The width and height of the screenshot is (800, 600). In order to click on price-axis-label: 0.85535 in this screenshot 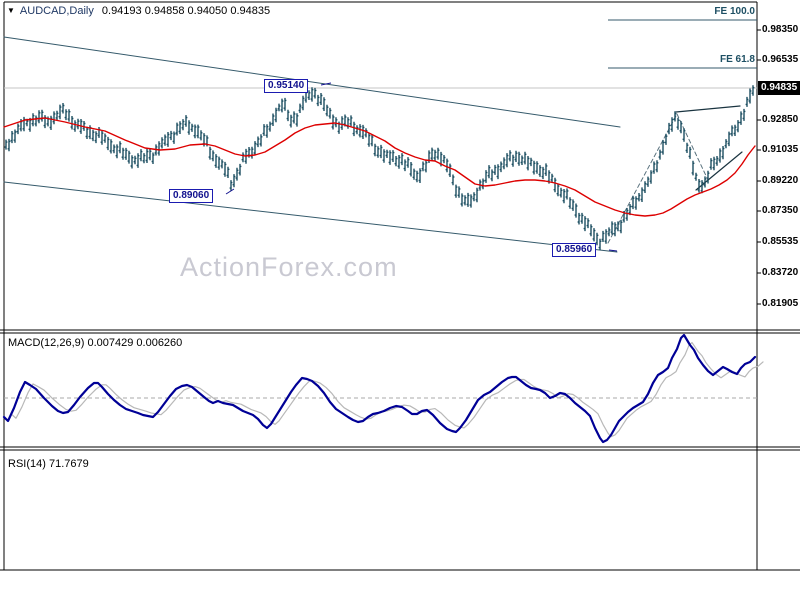, I will do `click(780, 241)`.